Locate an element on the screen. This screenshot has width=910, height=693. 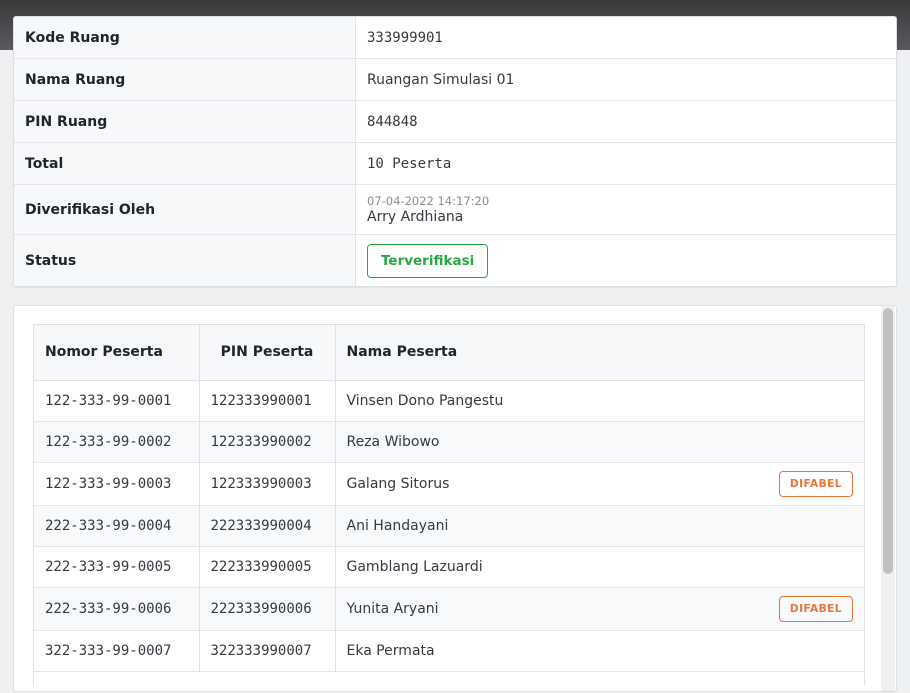
room-pin-value: 844848 is located at coordinates (392, 121).